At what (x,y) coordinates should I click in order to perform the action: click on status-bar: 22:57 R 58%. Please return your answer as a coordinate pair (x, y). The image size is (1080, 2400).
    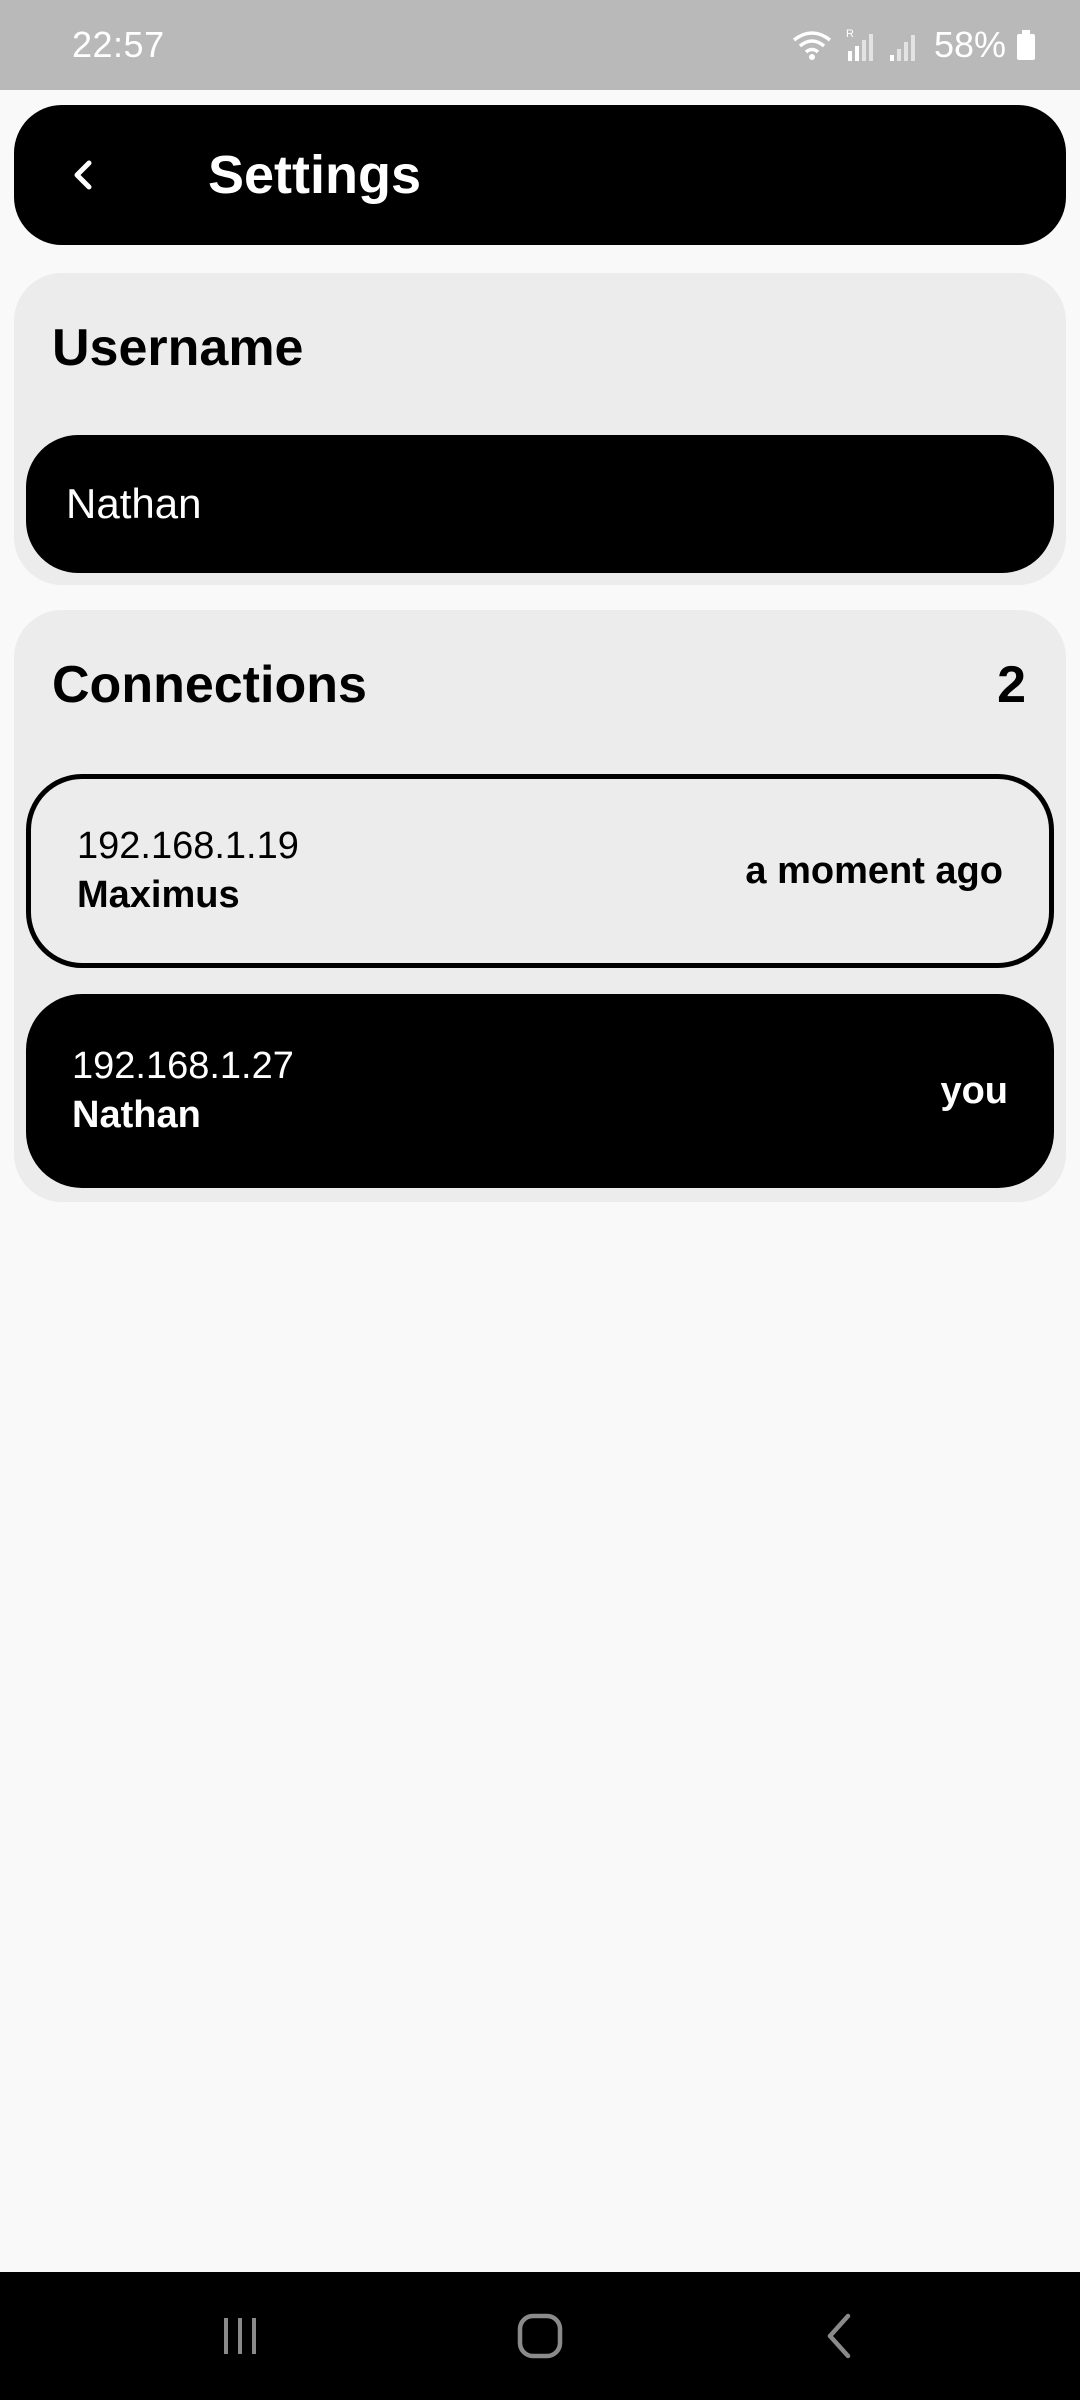
    Looking at the image, I should click on (540, 45).